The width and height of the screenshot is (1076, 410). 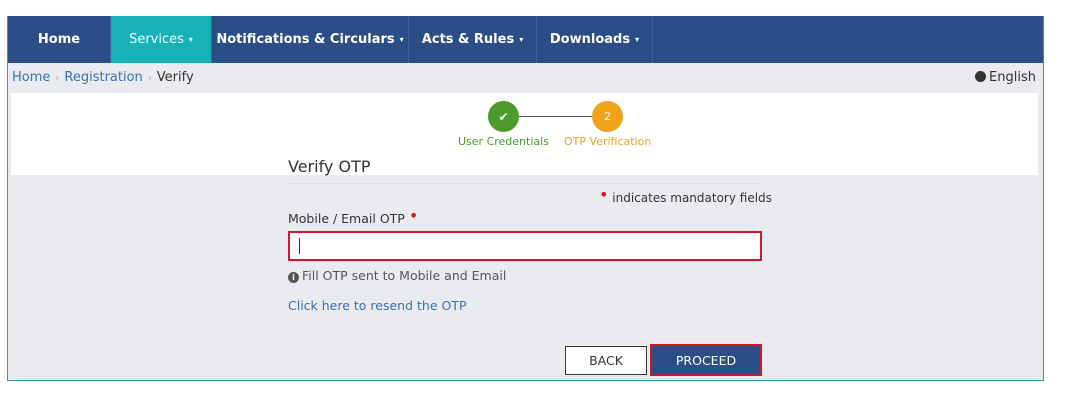 I want to click on nav-home-label: Home, so click(x=59, y=39).